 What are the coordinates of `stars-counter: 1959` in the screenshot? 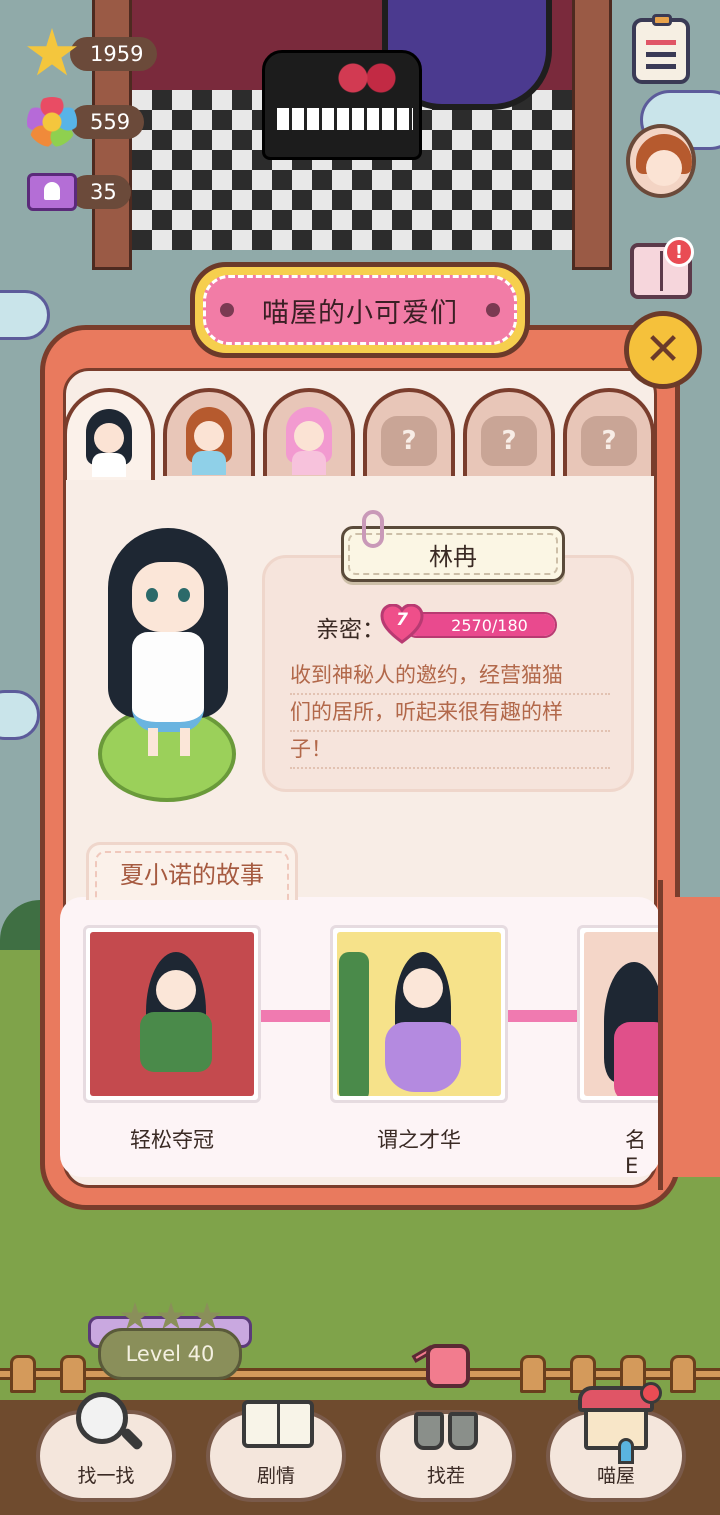 It's located at (91, 54).